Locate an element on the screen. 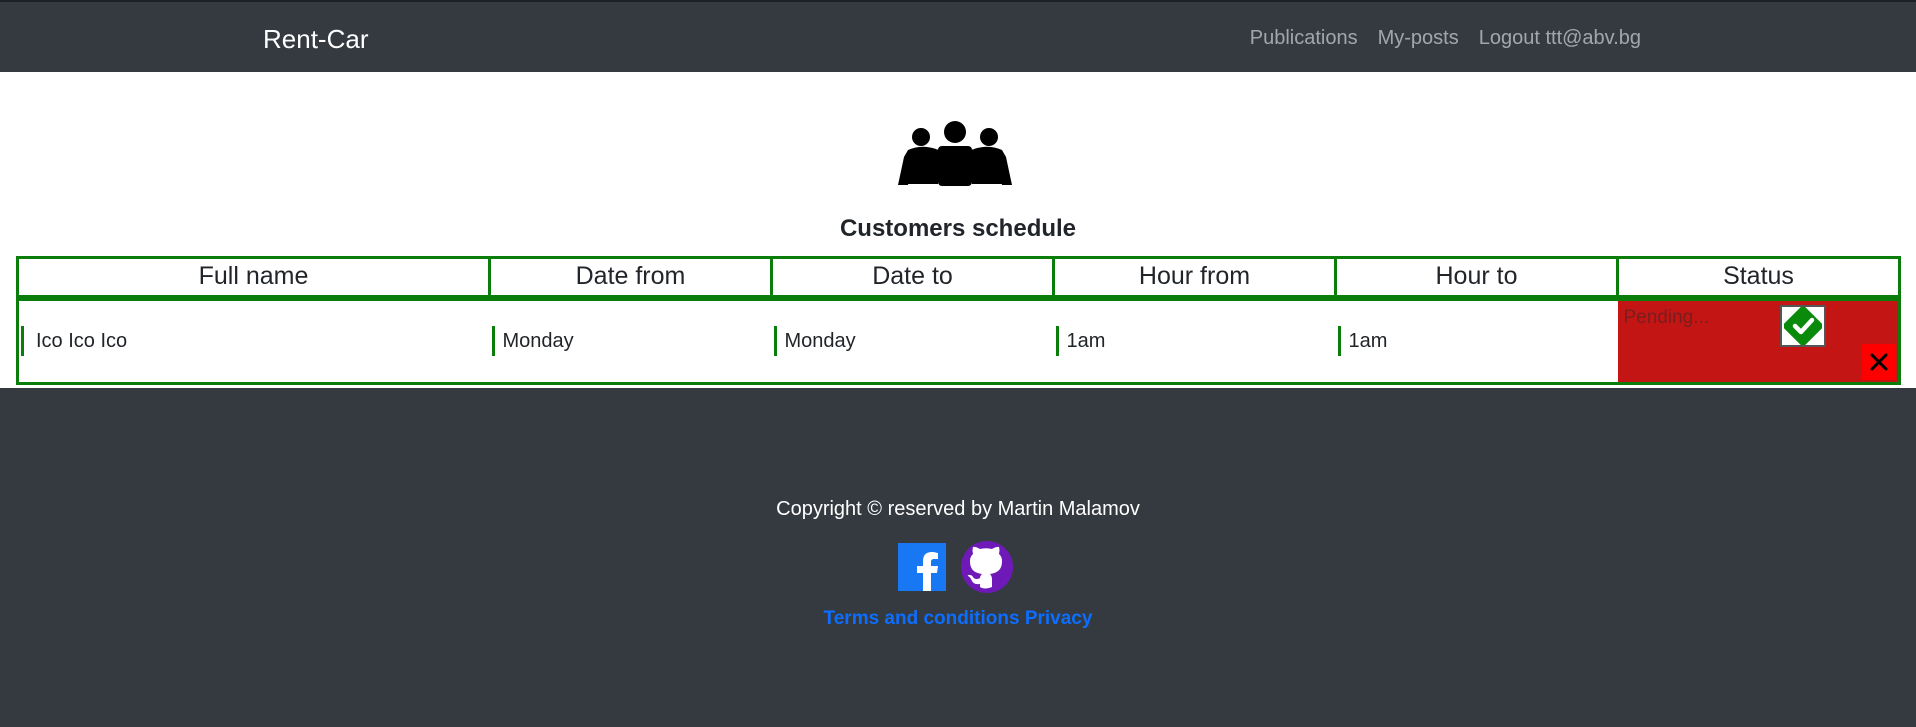 Image resolution: width=1916 pixels, height=727 pixels. full-name-text: Ico Ico Ico is located at coordinates (74, 341).